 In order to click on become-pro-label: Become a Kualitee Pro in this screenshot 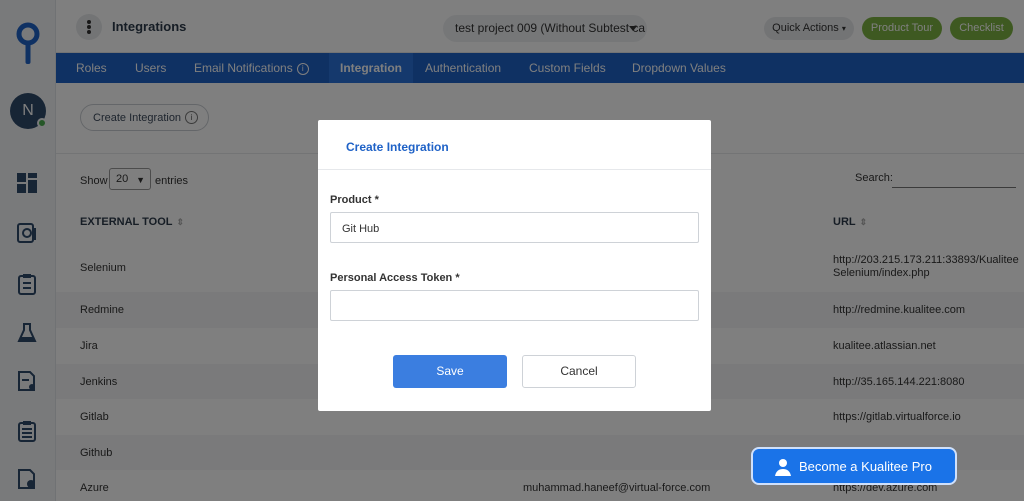, I will do `click(865, 466)`.